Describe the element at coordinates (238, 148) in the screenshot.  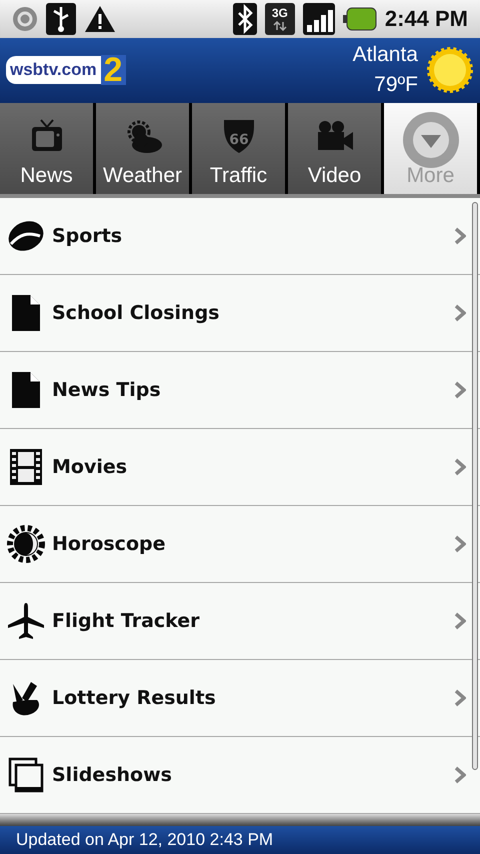
I see `tab: 66 Traffic` at that location.